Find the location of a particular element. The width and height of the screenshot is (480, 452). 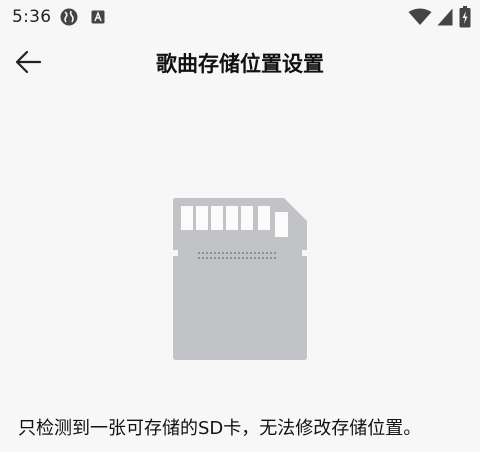

status-bar: 5:36 is located at coordinates (240, 17).